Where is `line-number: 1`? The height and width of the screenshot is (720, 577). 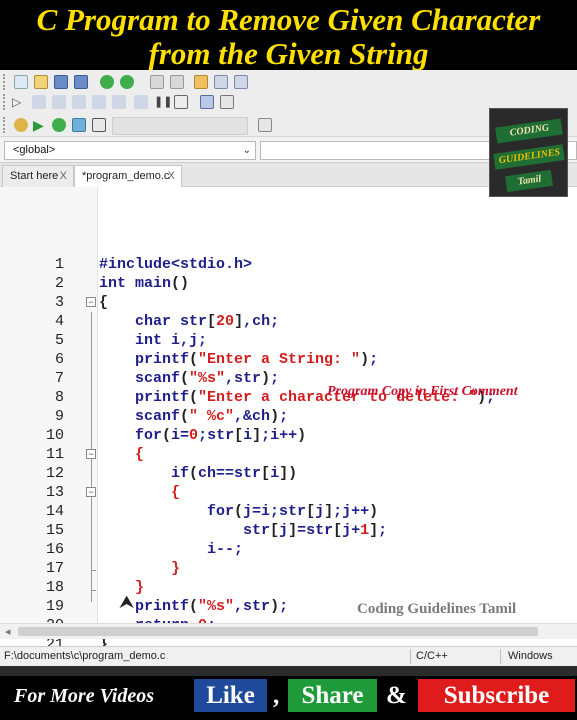 line-number: 1 is located at coordinates (59, 264).